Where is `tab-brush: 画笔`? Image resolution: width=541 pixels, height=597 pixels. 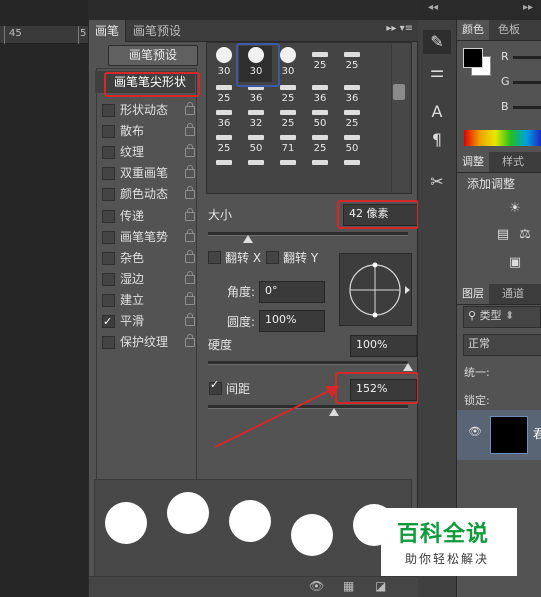 tab-brush: 画笔 is located at coordinates (108, 31).